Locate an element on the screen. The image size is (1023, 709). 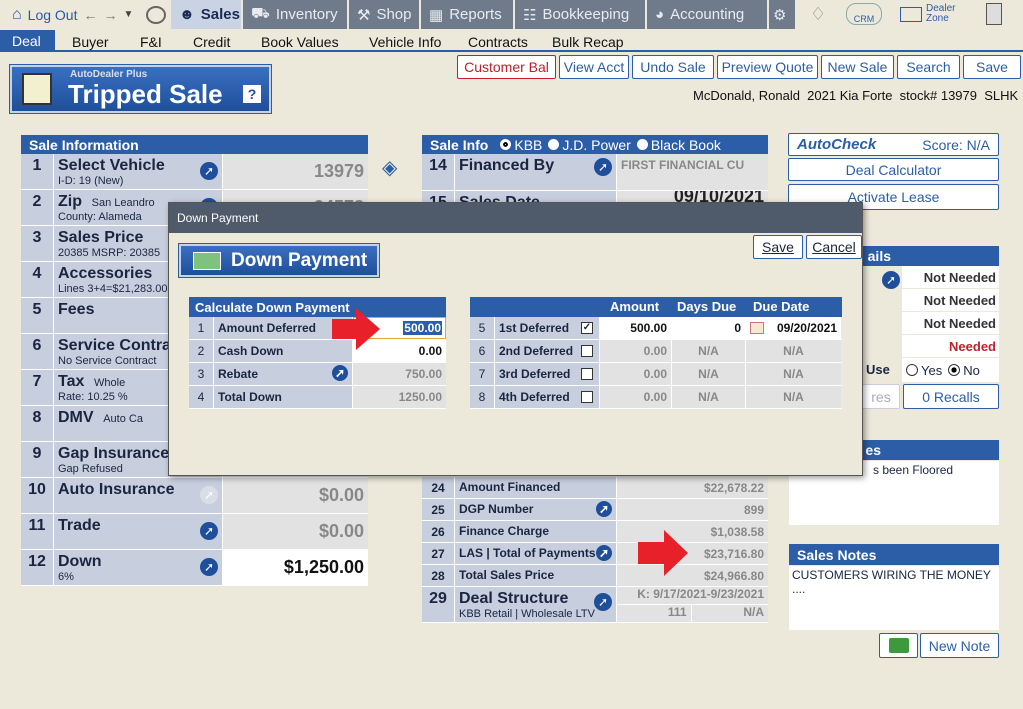
nav-inventory: ⛟ Inventory is located at coordinates (295, 14).